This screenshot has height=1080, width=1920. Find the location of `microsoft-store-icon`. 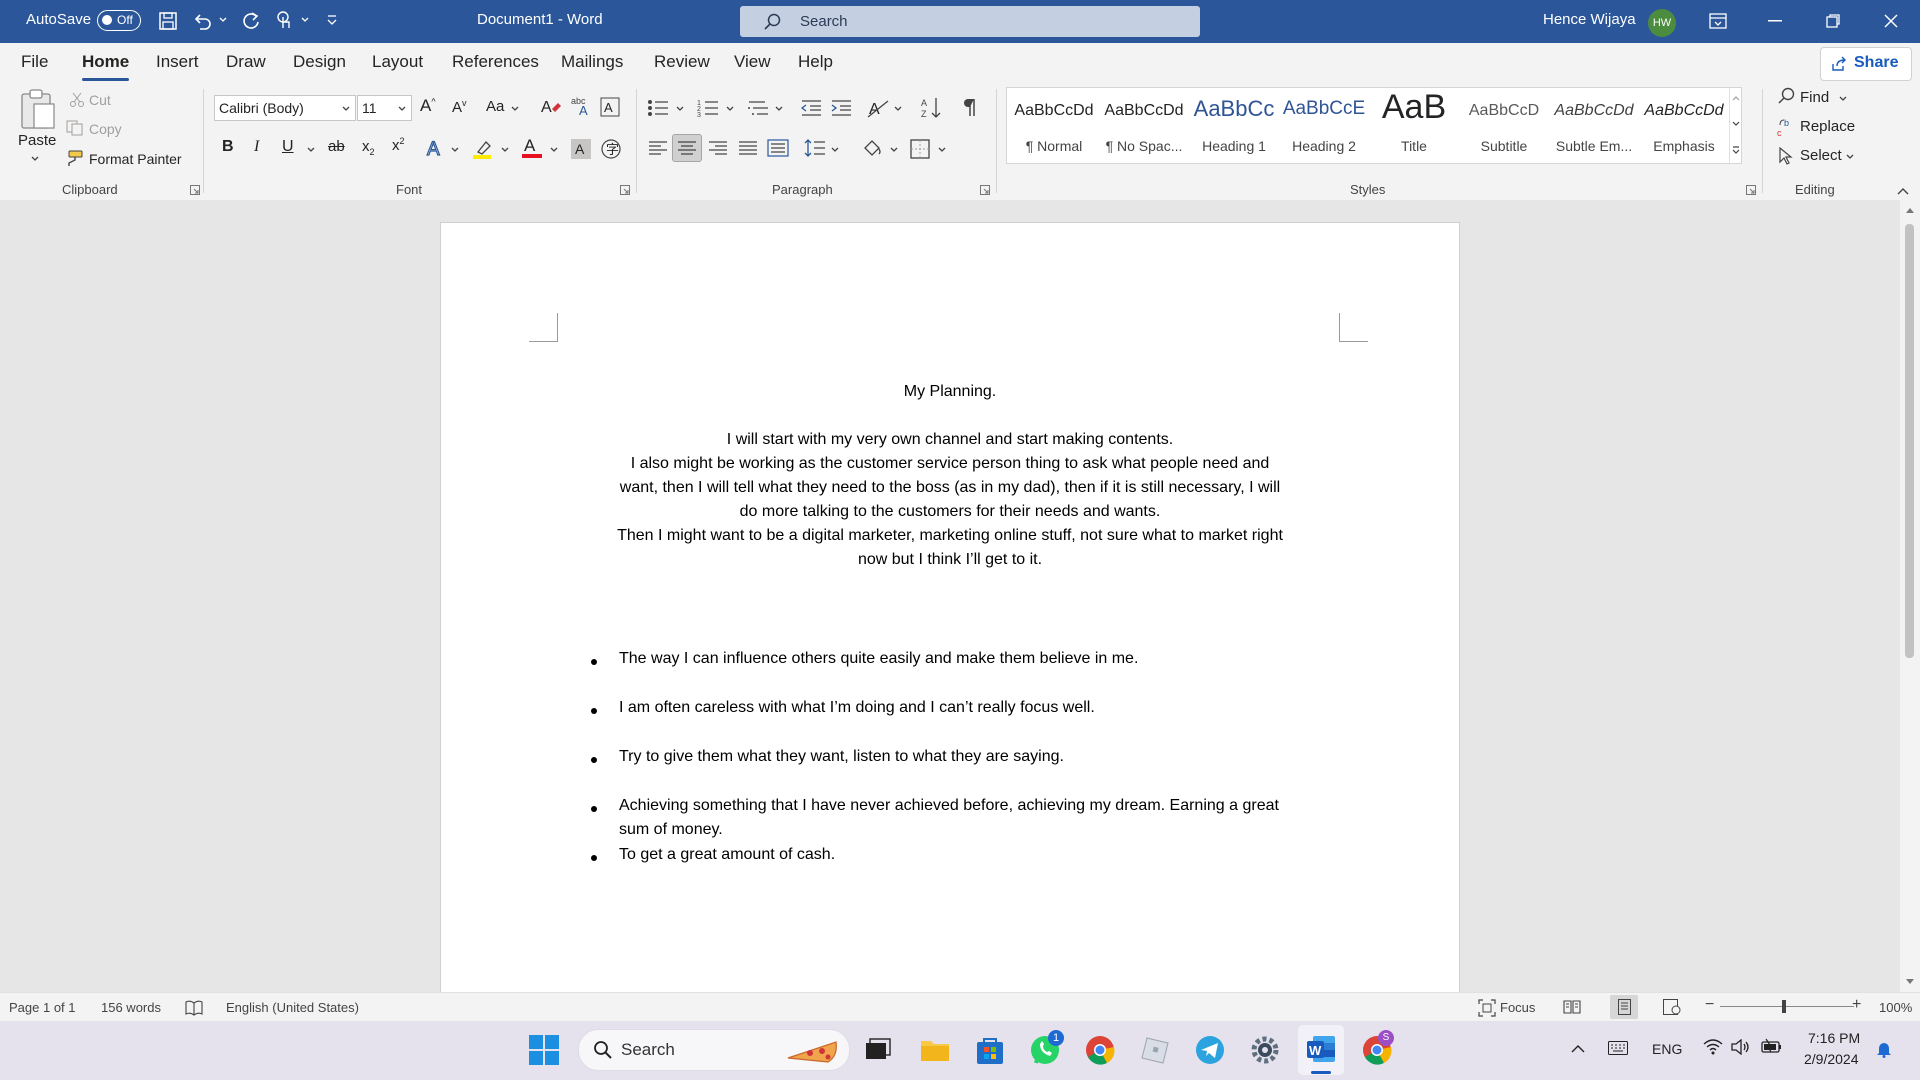

microsoft-store-icon is located at coordinates (990, 1050).